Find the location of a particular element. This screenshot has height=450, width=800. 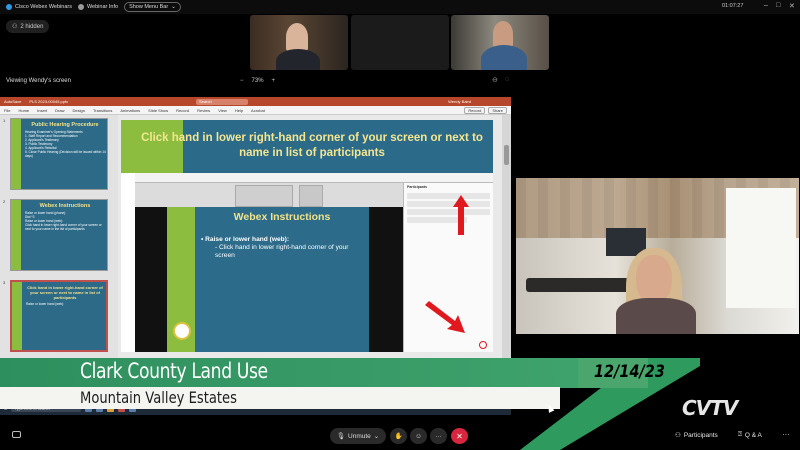

slide-number: 2 is located at coordinates (4, 201).